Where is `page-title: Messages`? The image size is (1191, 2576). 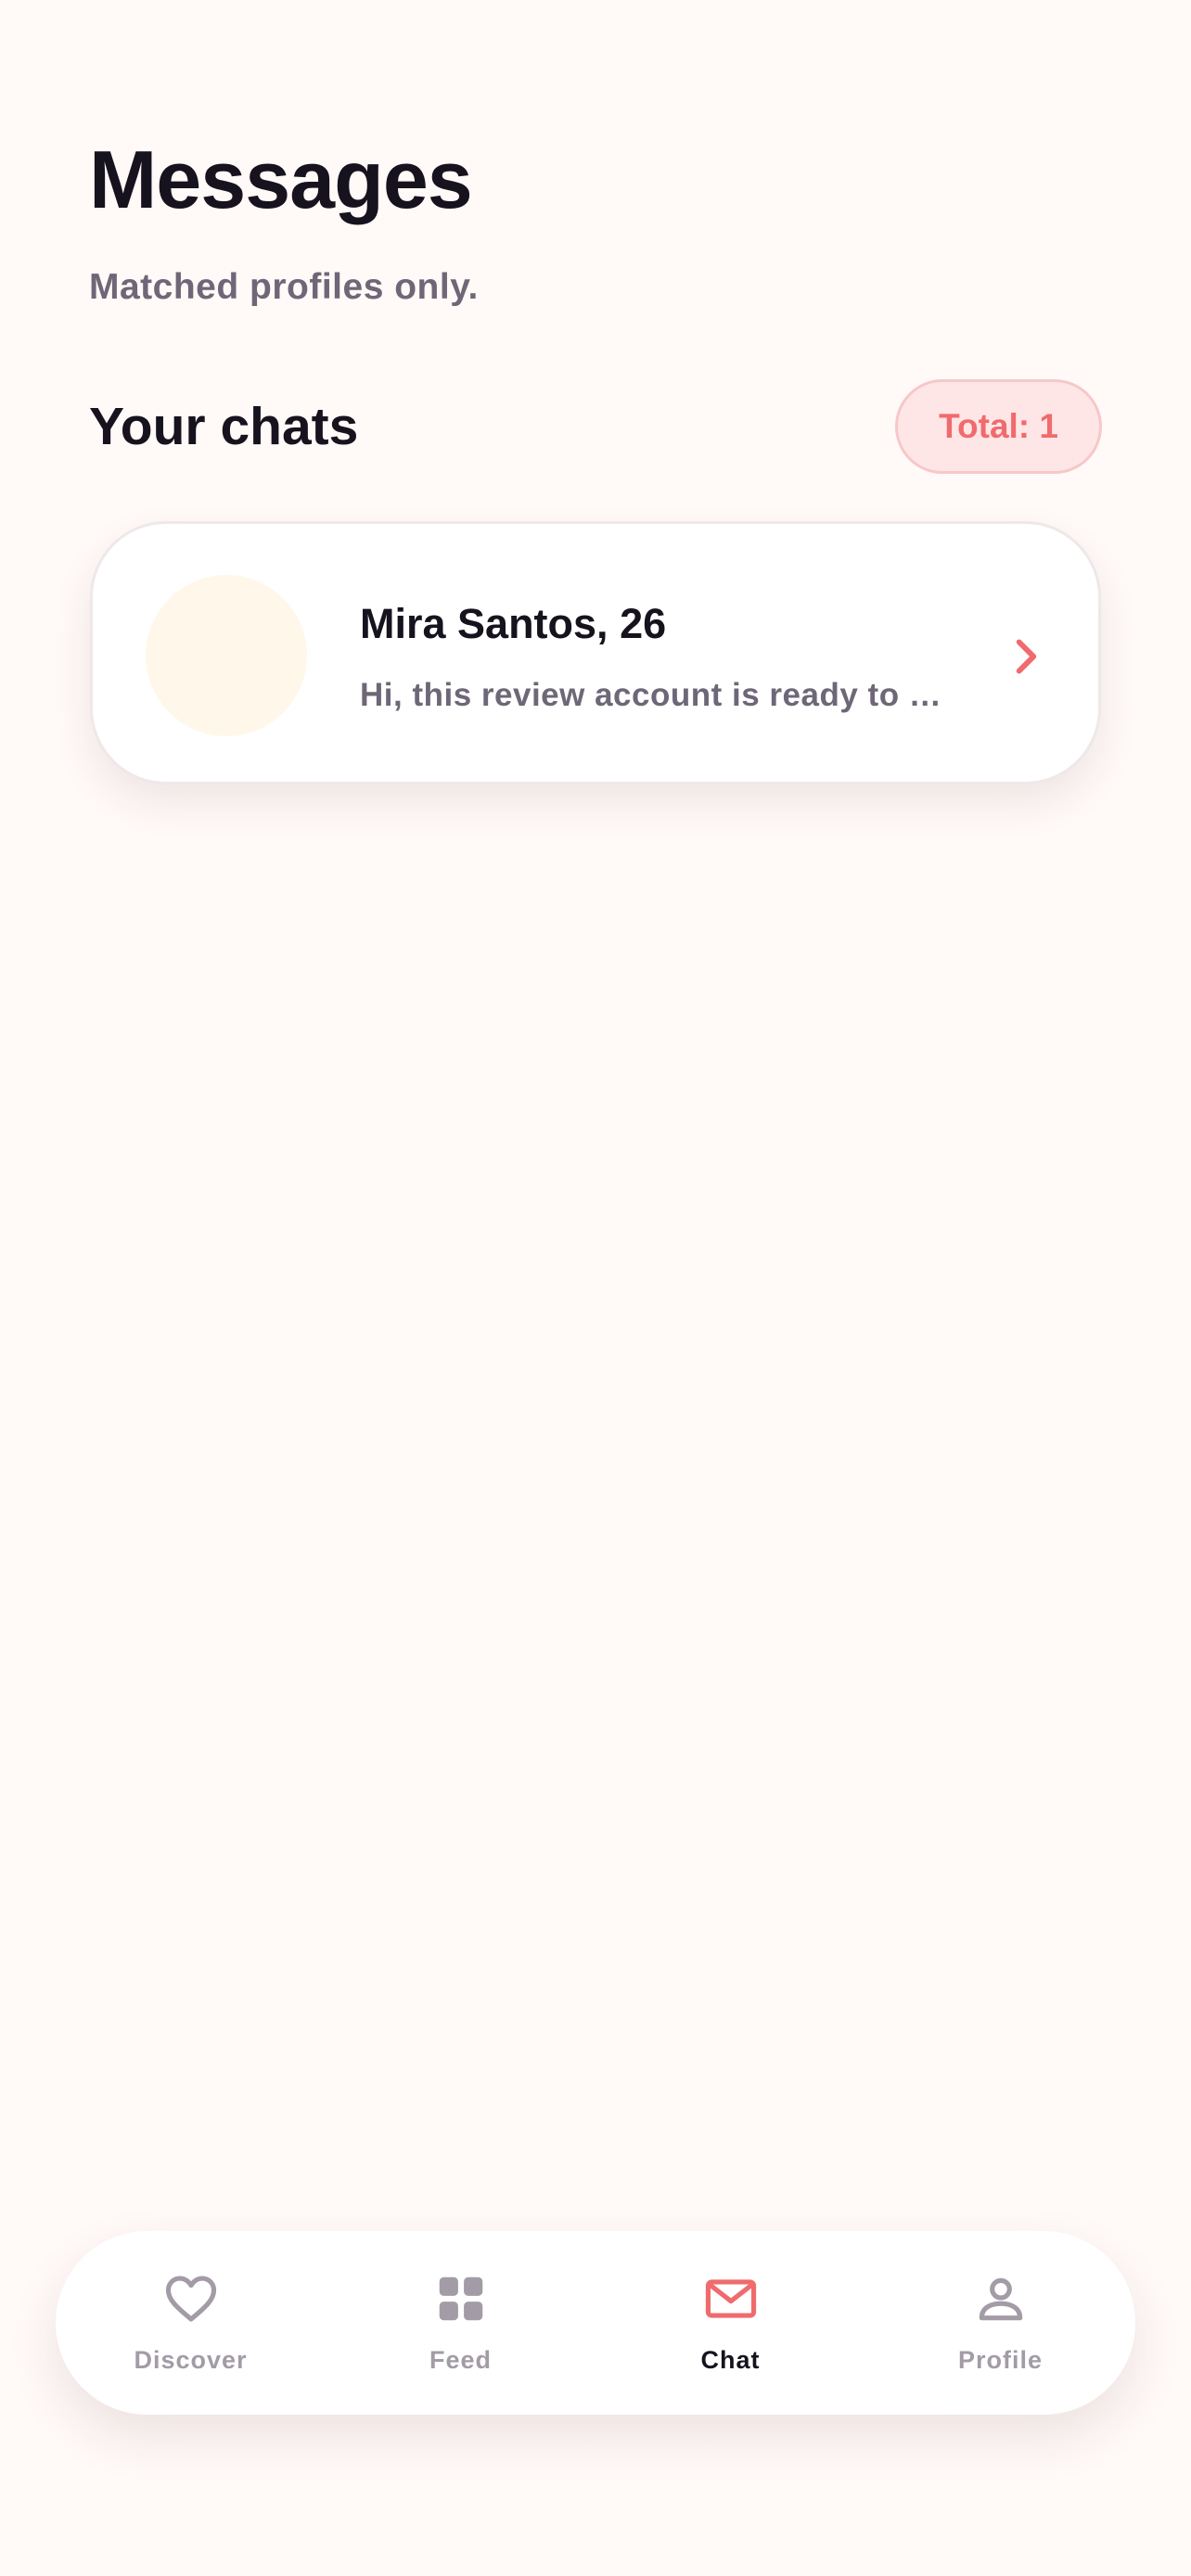
page-title: Messages is located at coordinates (281, 180).